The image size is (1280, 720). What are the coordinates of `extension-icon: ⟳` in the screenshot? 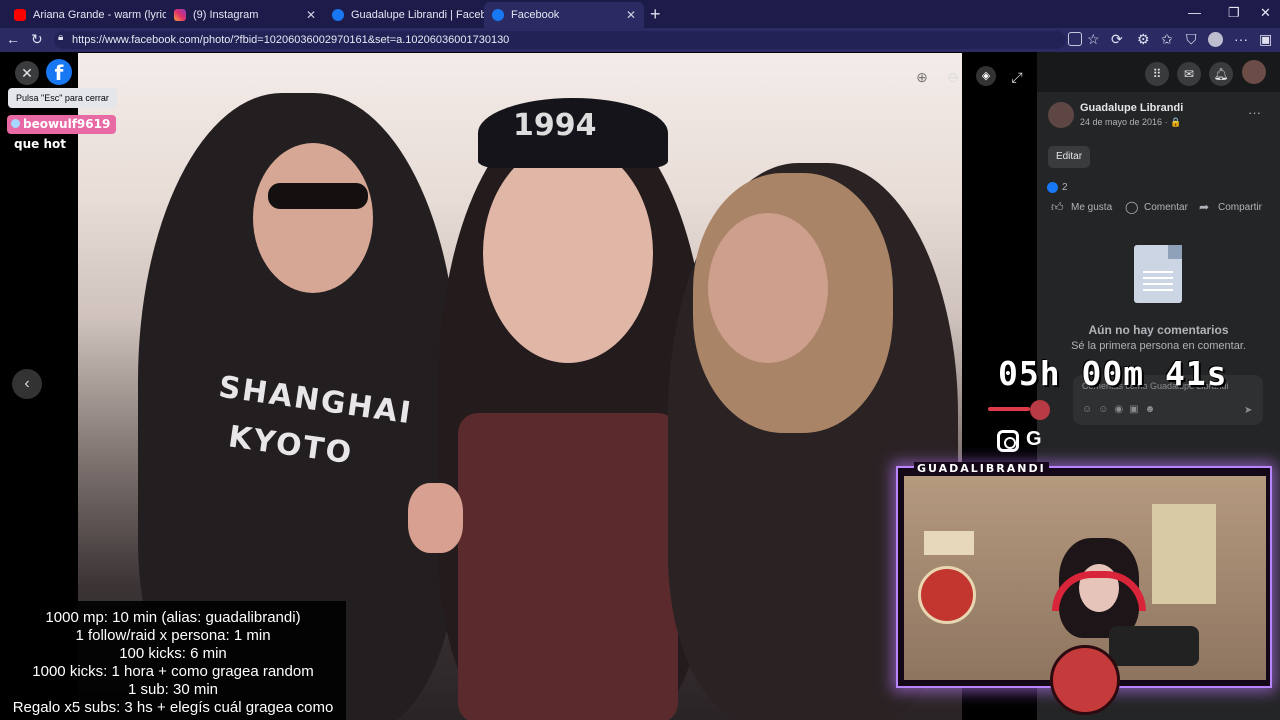 It's located at (1117, 39).